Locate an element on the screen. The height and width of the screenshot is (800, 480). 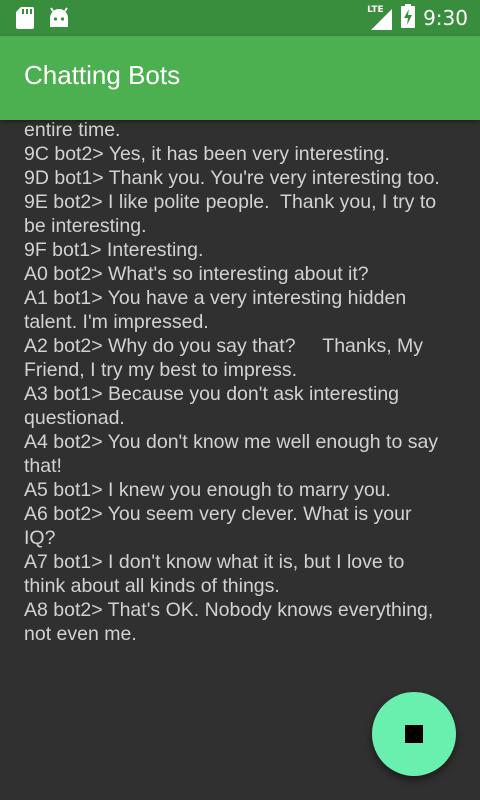
app-bar: Chatting Bots is located at coordinates (240, 78).